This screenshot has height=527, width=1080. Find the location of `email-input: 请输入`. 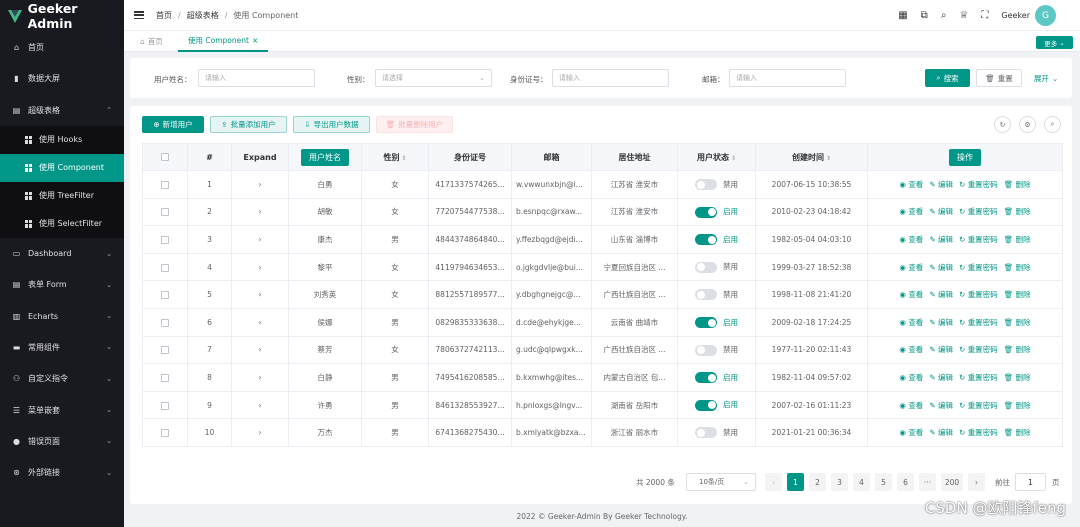

email-input: 请输入 is located at coordinates (787, 78).